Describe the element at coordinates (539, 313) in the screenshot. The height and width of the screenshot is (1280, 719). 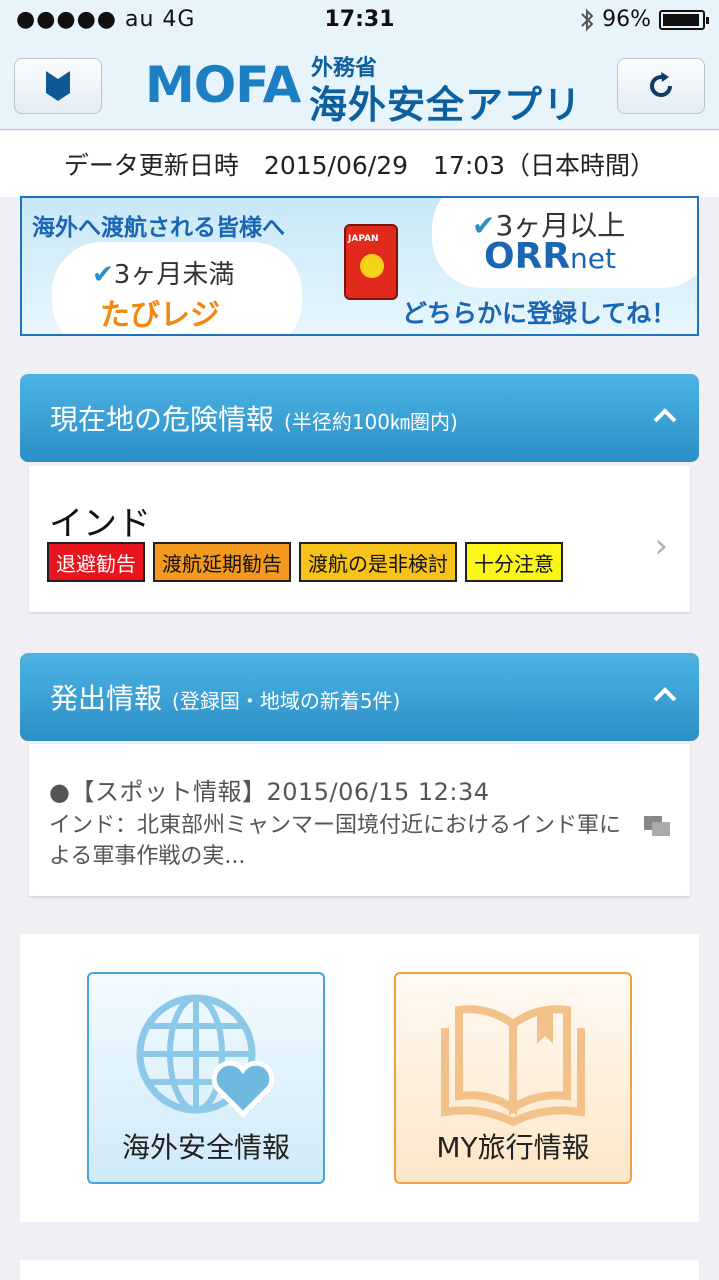
I see `banner-call-to-action: どちらかに登録してね！` at that location.